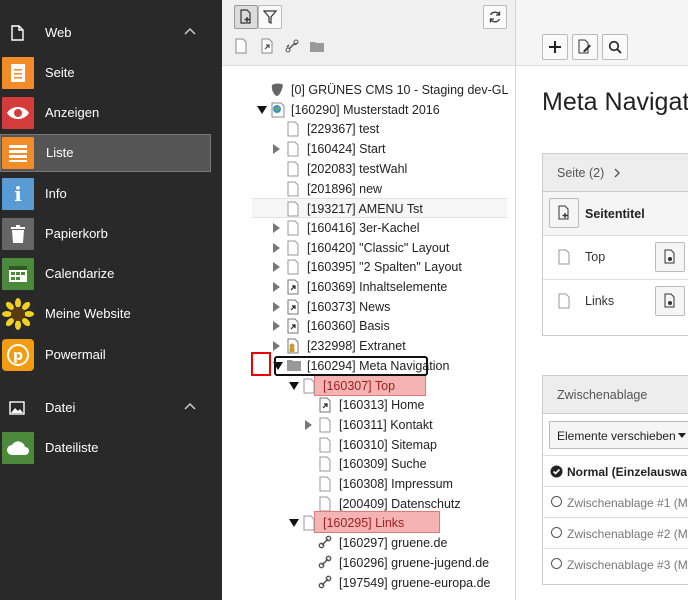  What do you see at coordinates (277, 90) in the screenshot?
I see `typo3-logo-icon` at bounding box center [277, 90].